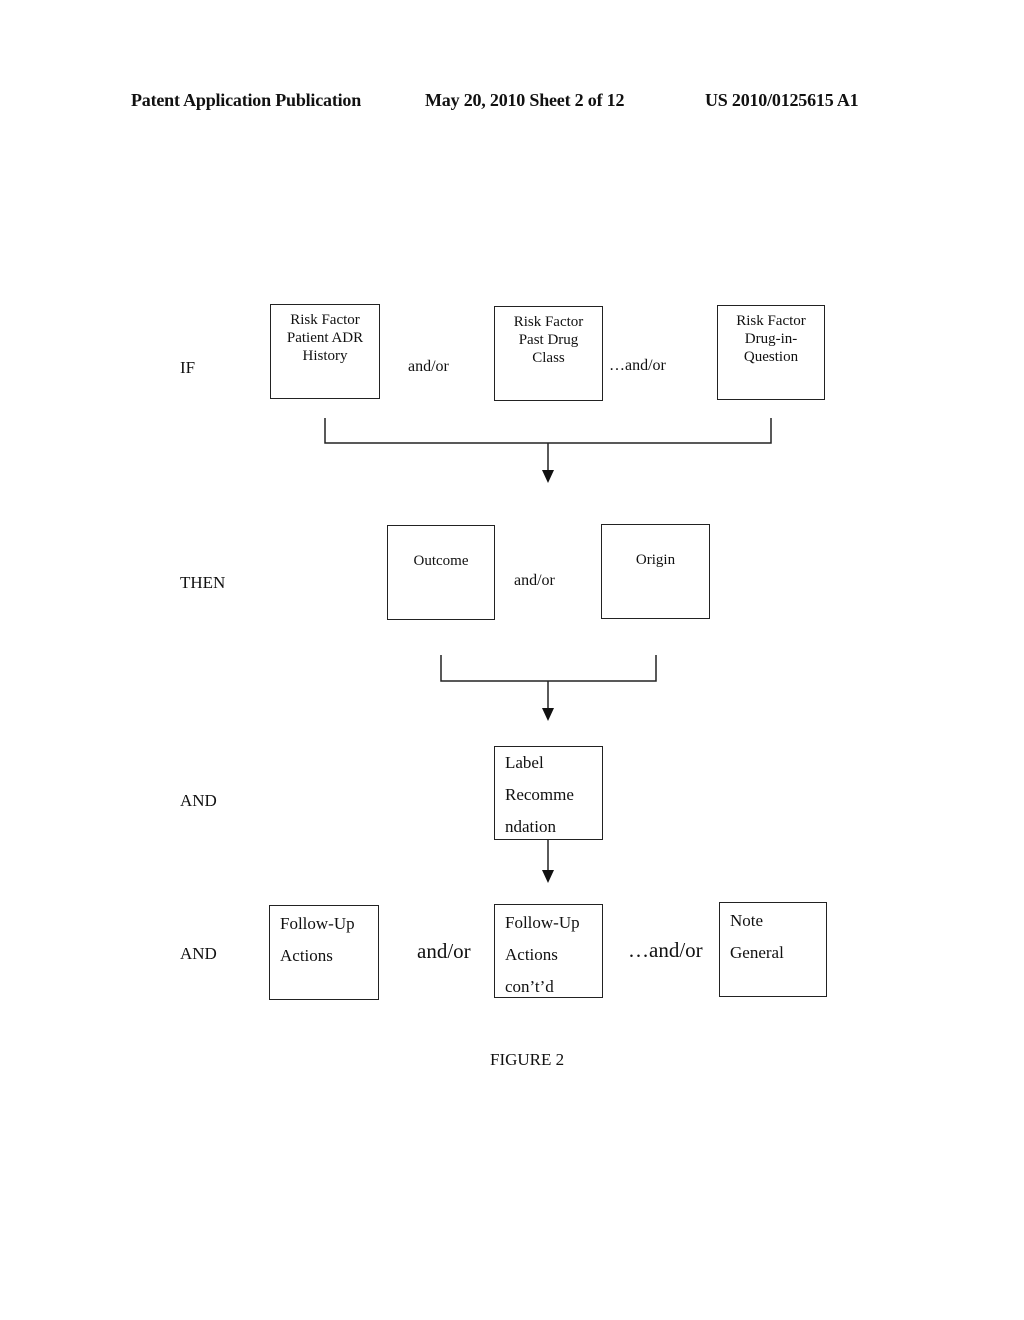 The image size is (1024, 1320). I want to click on risk-factor-patient-adr-history-box: Risk Factor Patient ADR History, so click(325, 351).